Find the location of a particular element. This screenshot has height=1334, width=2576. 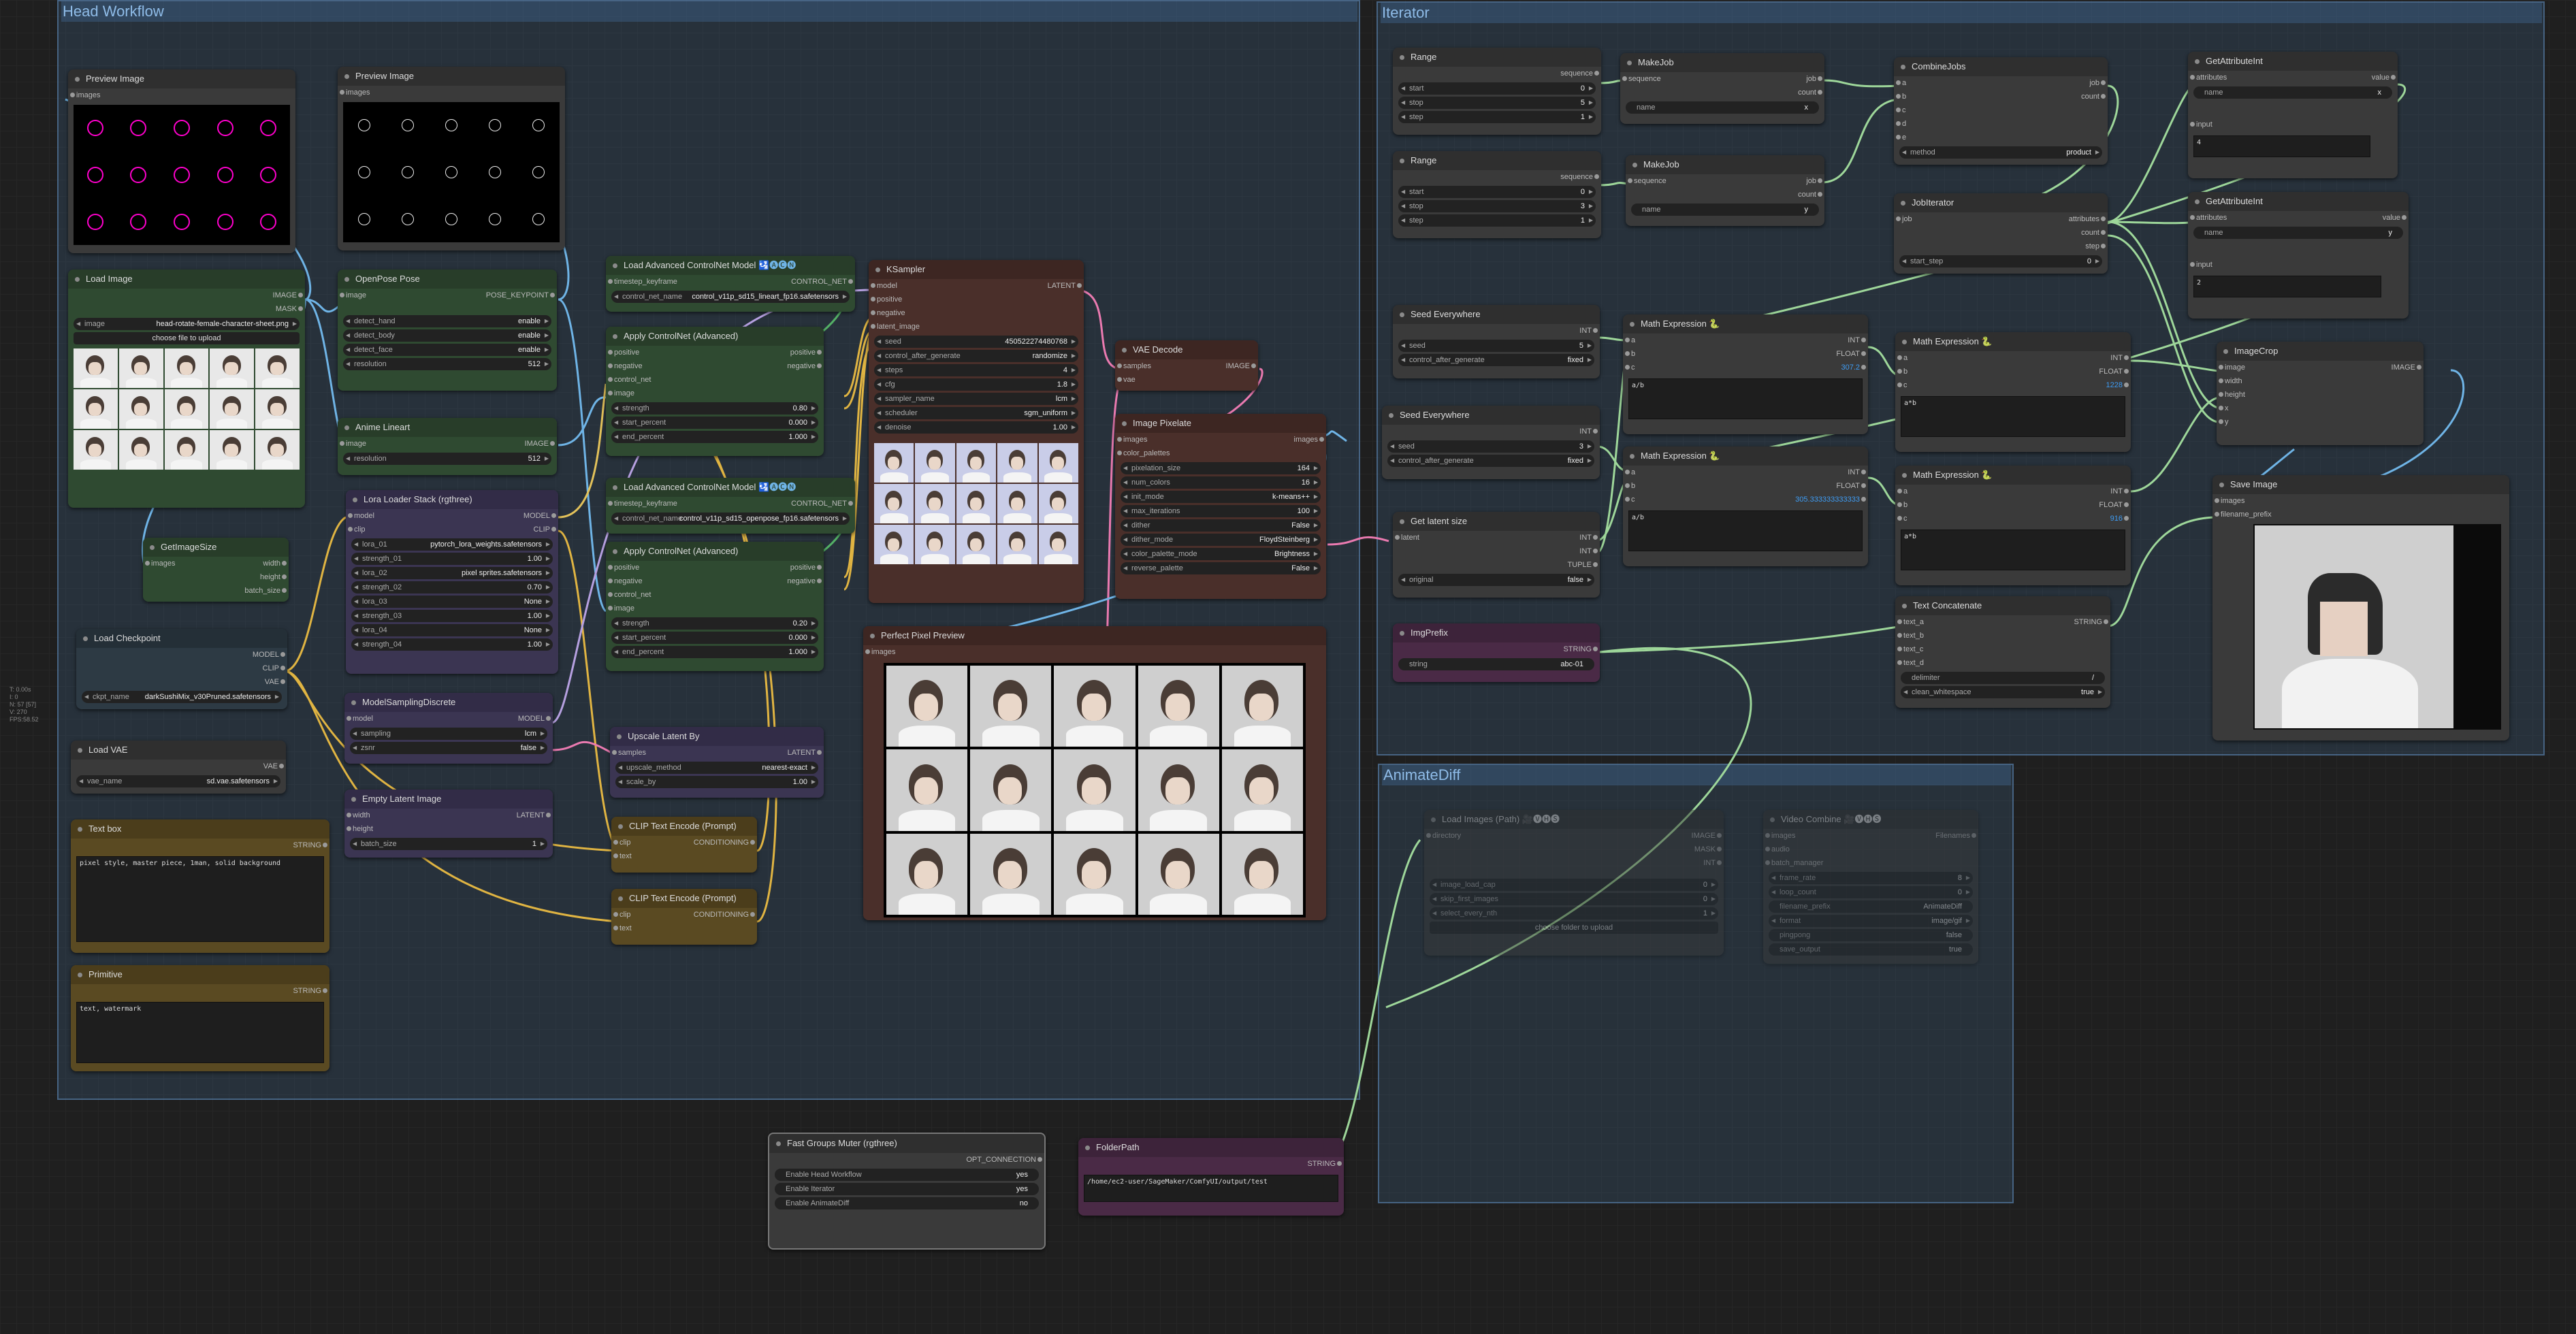

input-b: b is located at coordinates (1902, 505).